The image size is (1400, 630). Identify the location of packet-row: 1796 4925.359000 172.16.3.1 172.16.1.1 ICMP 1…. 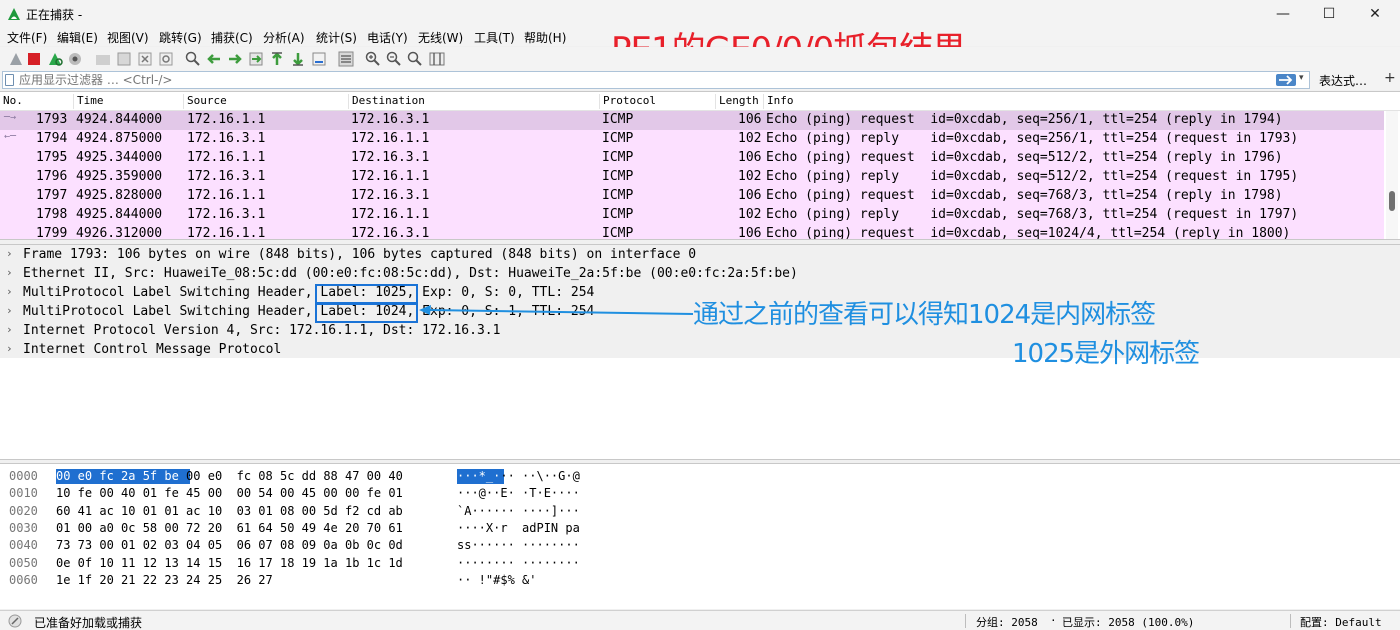
(692, 177).